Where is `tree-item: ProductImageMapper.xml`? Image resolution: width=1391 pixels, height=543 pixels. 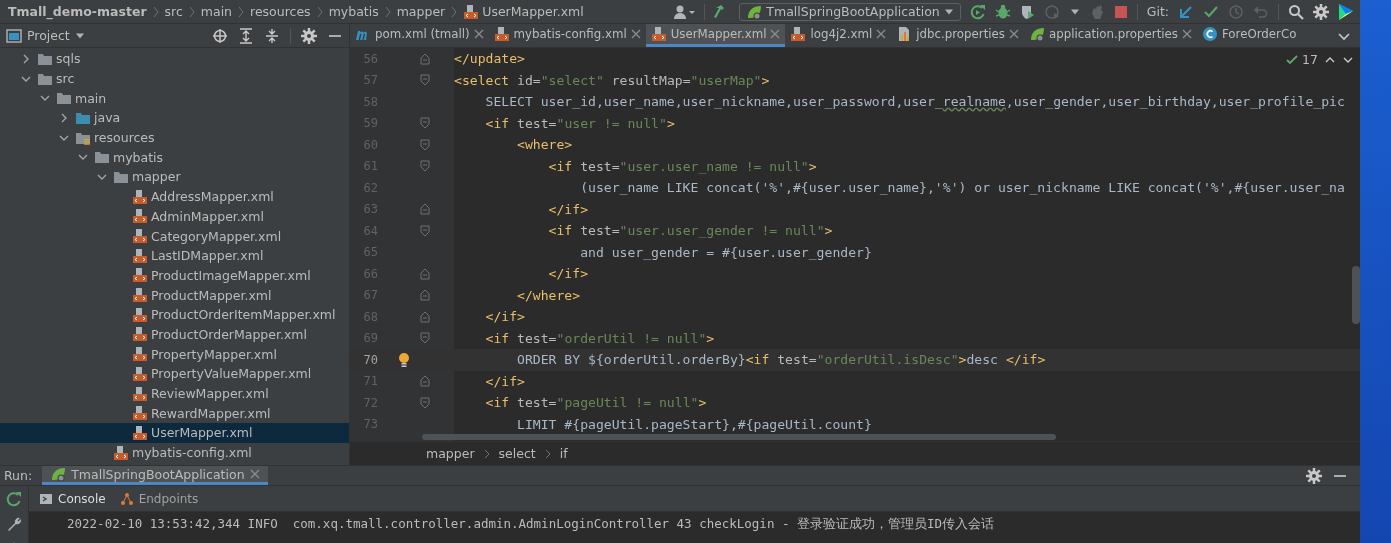
tree-item: ProductImageMapper.xml is located at coordinates (174, 275).